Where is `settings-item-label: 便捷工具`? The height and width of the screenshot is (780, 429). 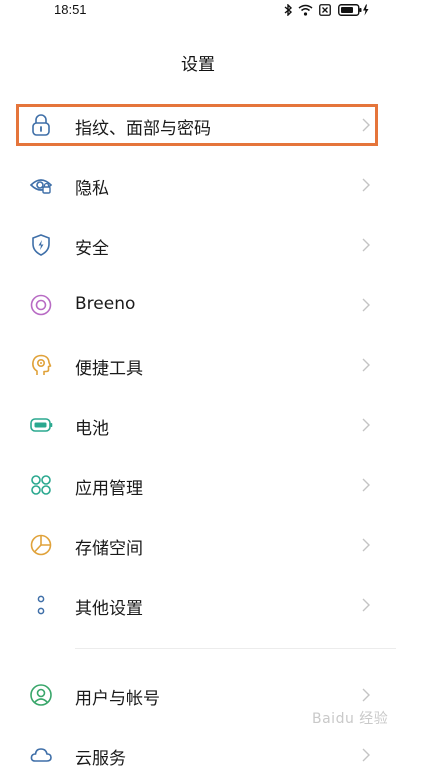
settings-item-label: 便捷工具 is located at coordinates (109, 369).